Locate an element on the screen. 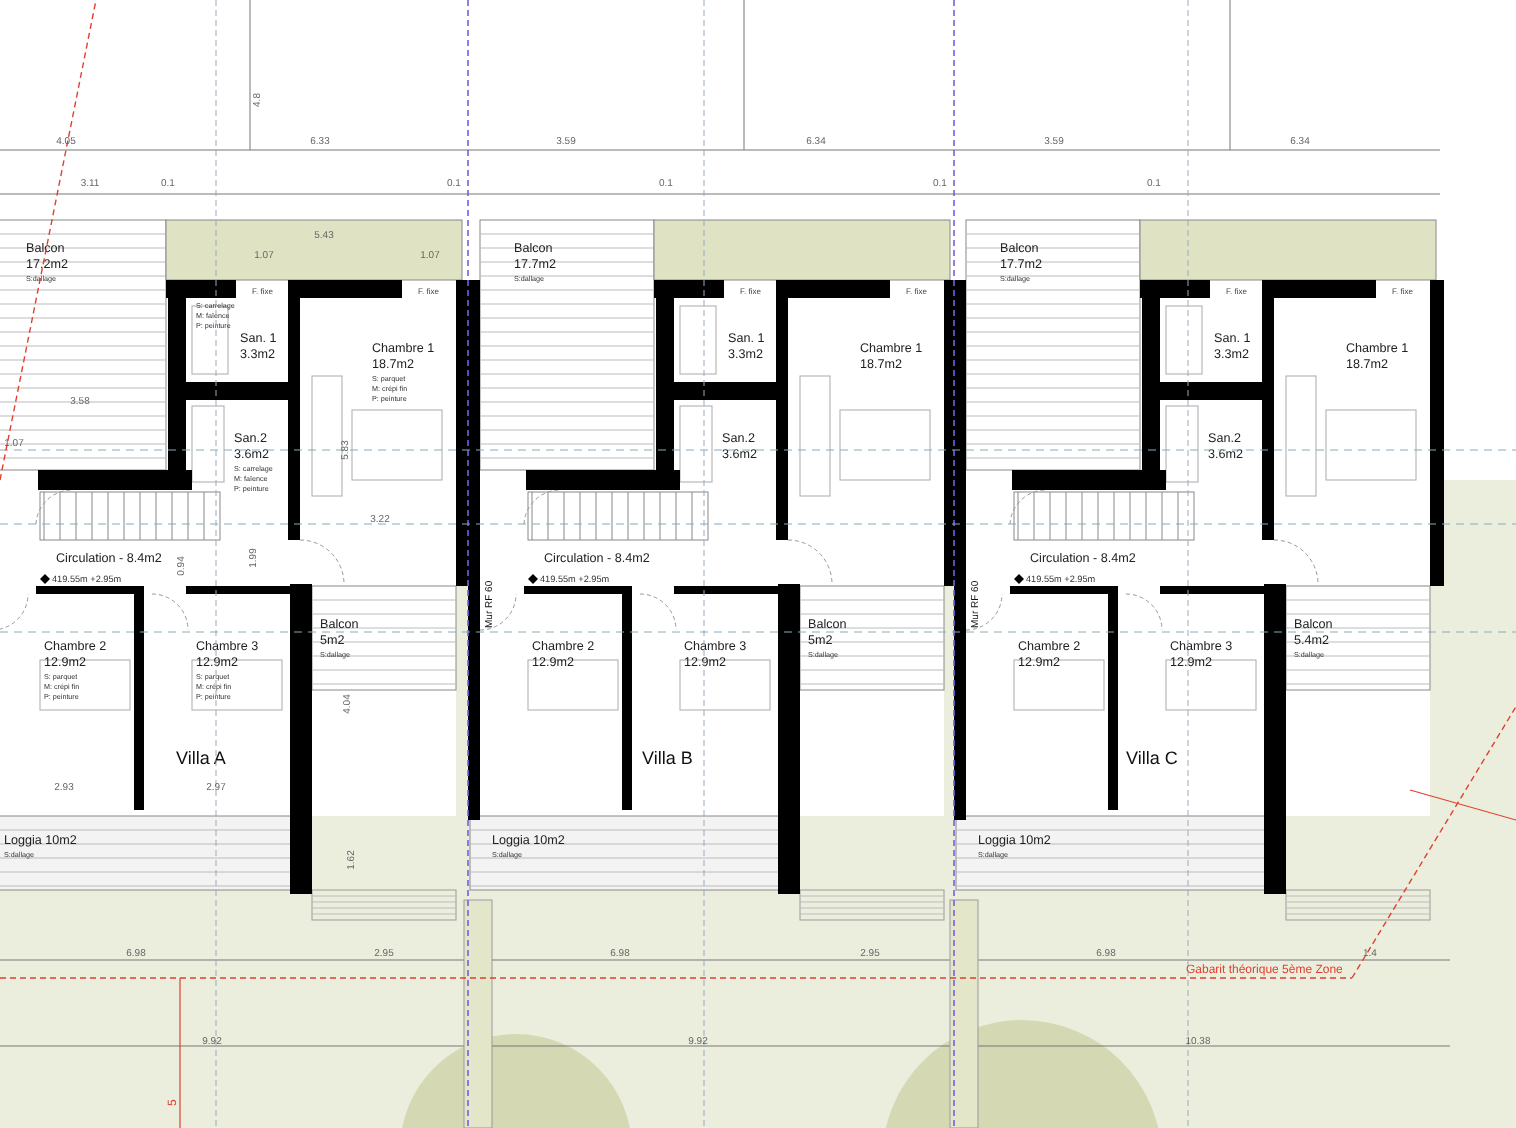 This screenshot has width=1516, height=1128. villa-label: Villa B is located at coordinates (667, 758).